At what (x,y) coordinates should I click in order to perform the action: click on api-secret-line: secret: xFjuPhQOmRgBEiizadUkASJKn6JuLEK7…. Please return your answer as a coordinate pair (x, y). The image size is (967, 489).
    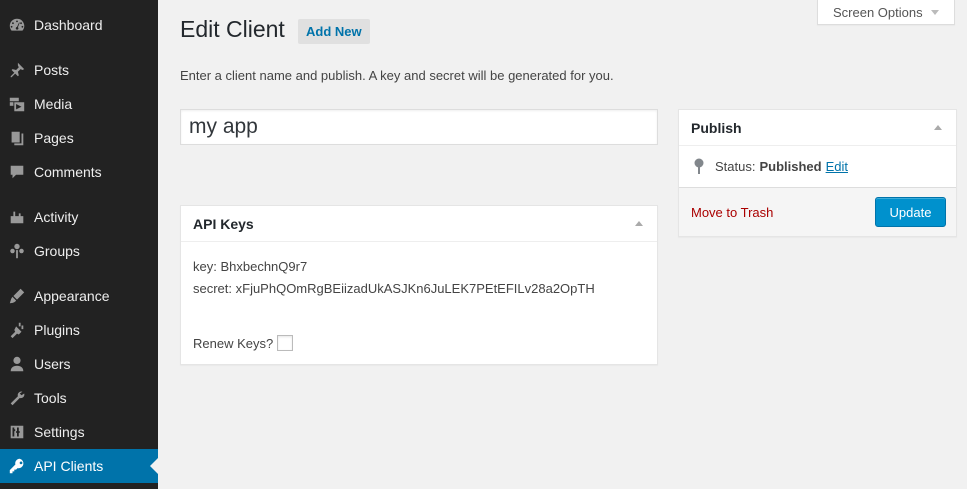
    Looking at the image, I should click on (394, 288).